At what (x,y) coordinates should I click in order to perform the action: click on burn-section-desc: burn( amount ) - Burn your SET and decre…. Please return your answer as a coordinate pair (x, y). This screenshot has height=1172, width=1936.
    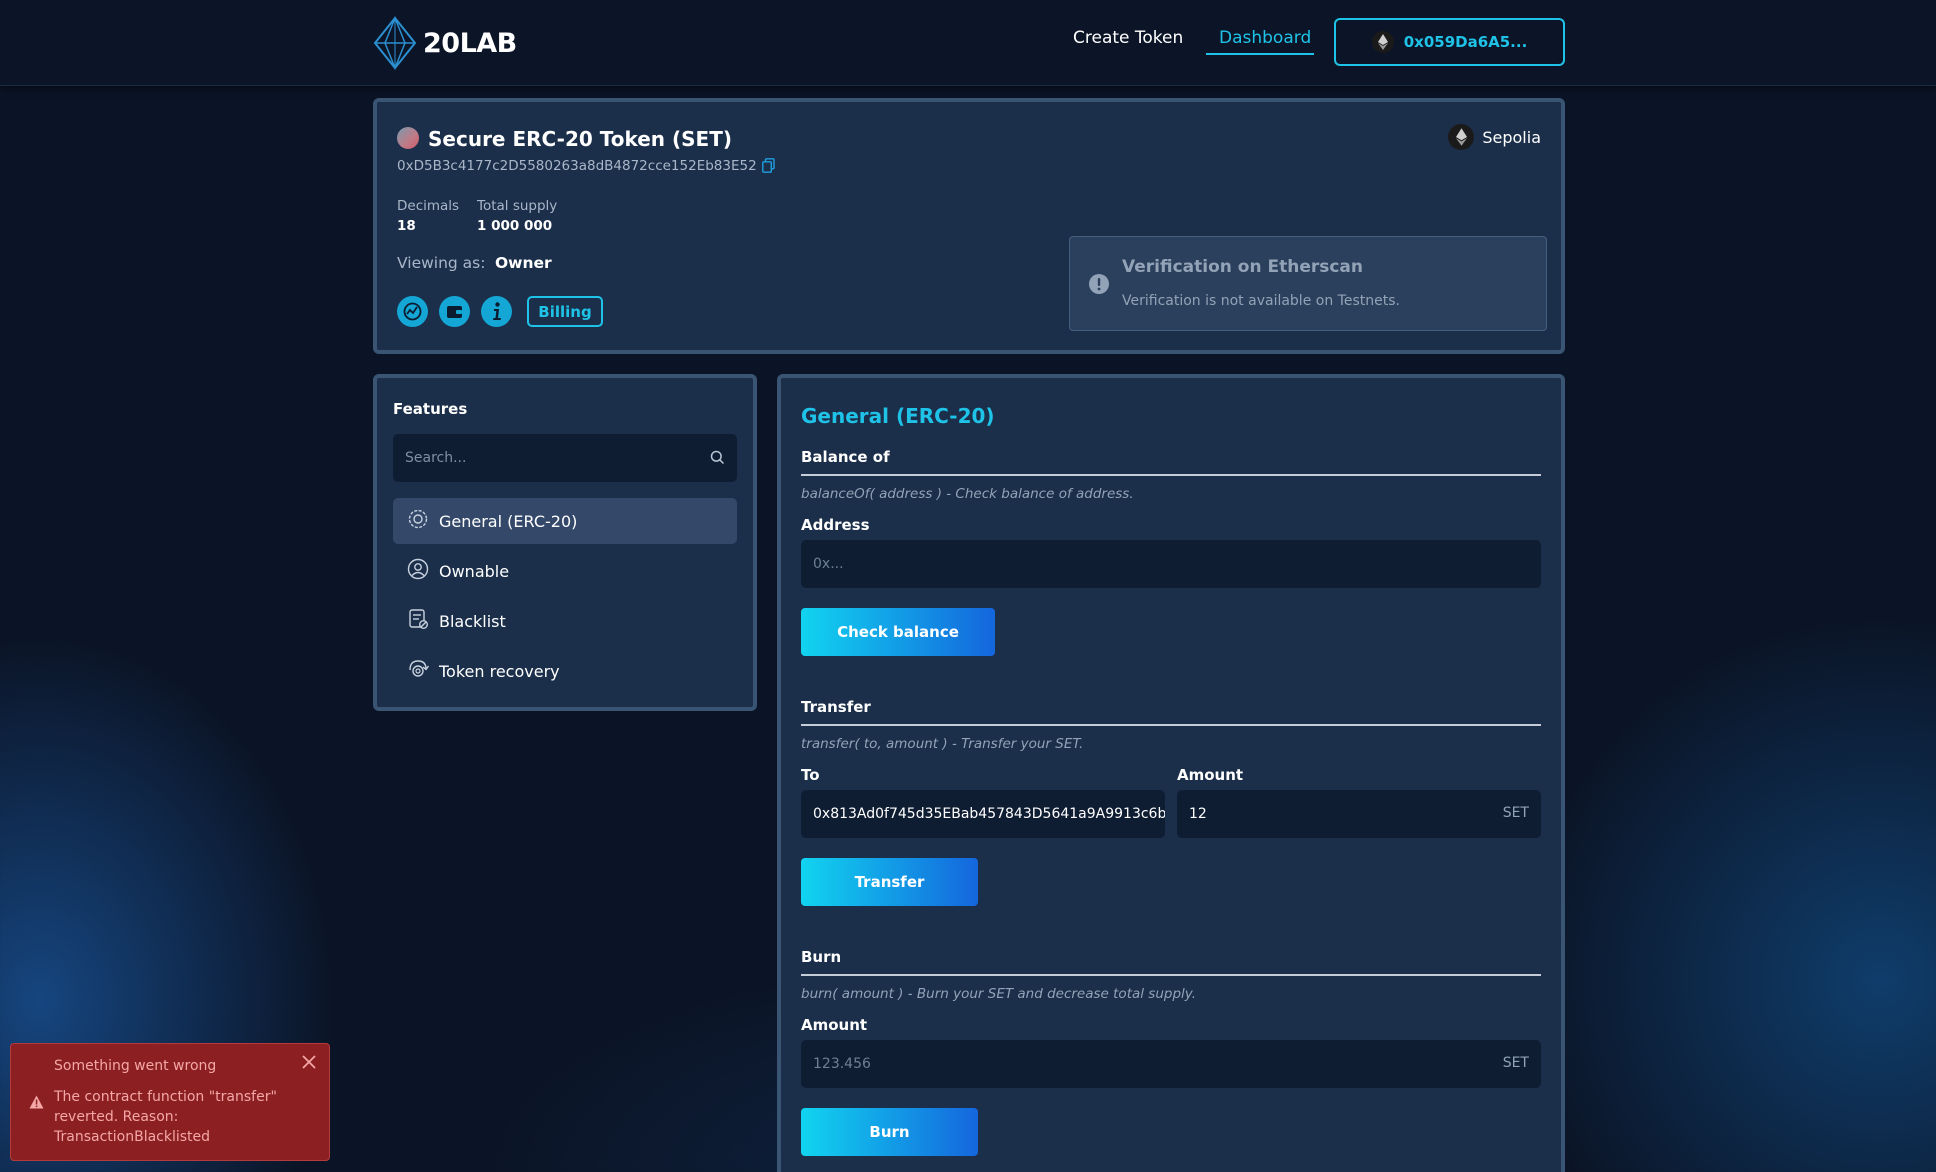
    Looking at the image, I should click on (999, 994).